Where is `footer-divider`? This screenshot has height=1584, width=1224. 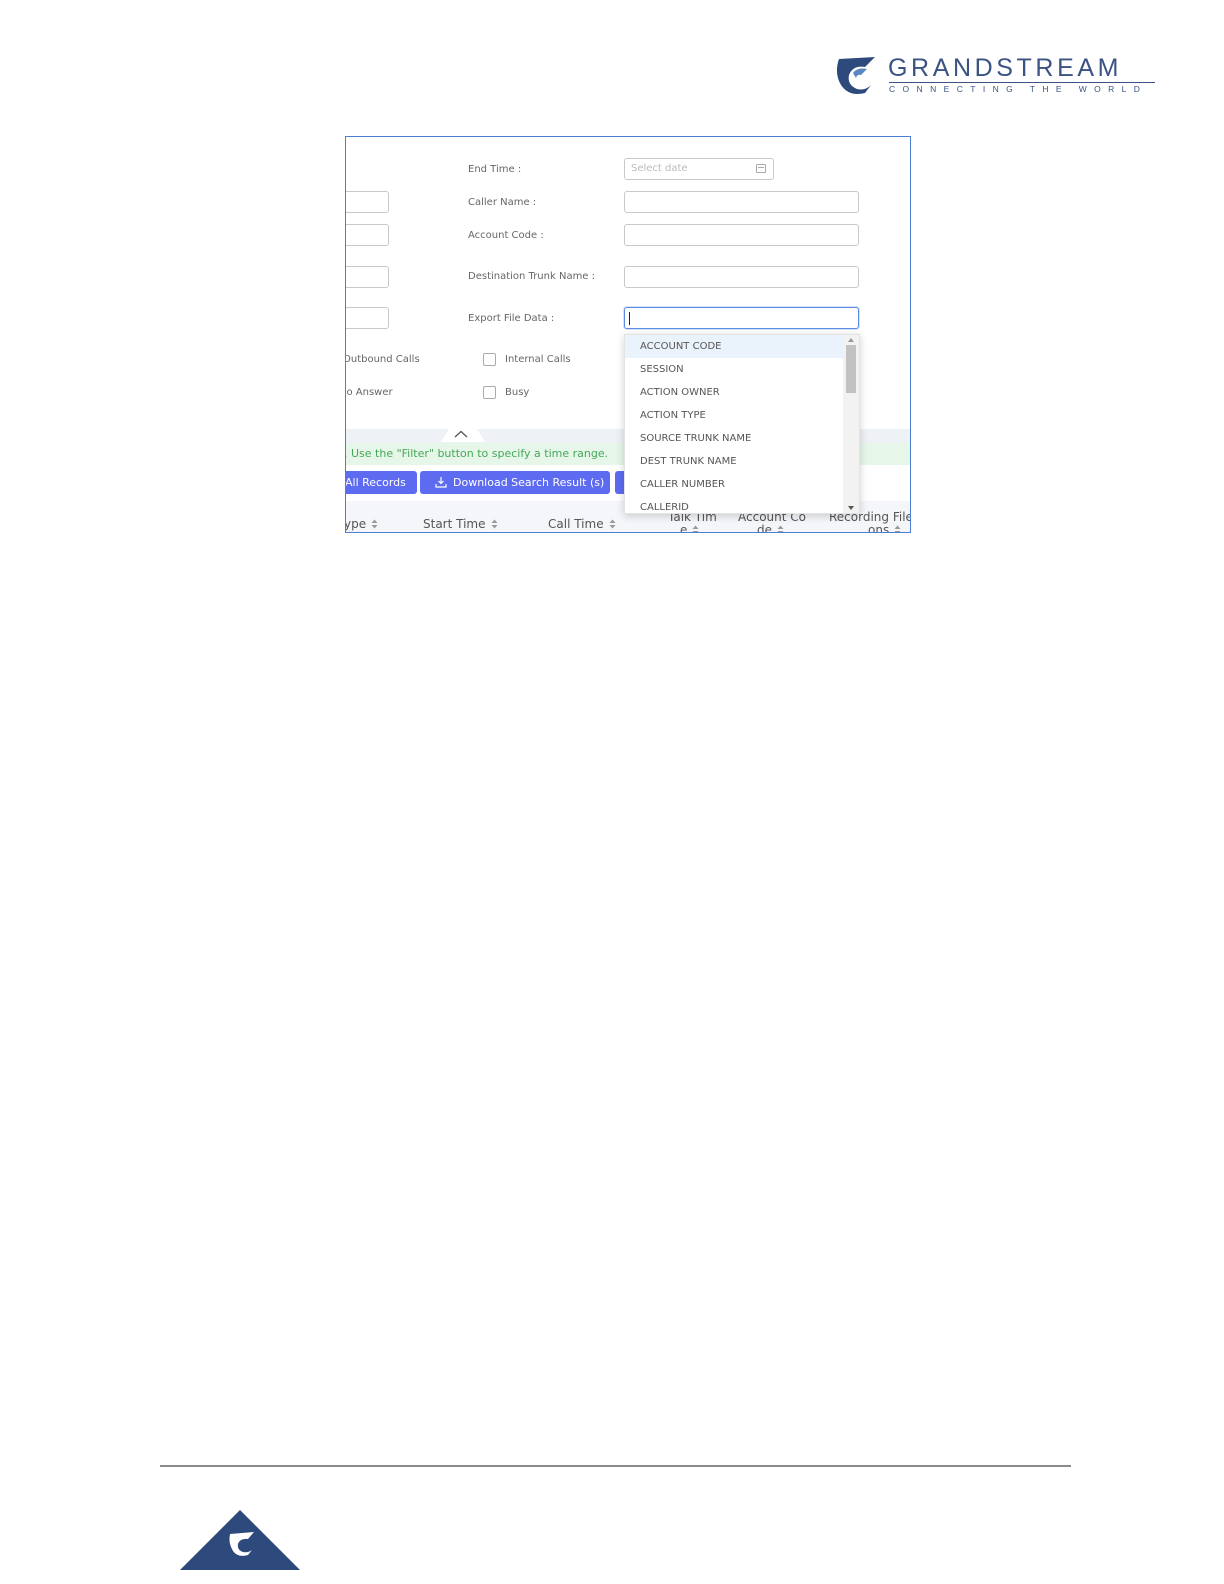 footer-divider is located at coordinates (615, 1466).